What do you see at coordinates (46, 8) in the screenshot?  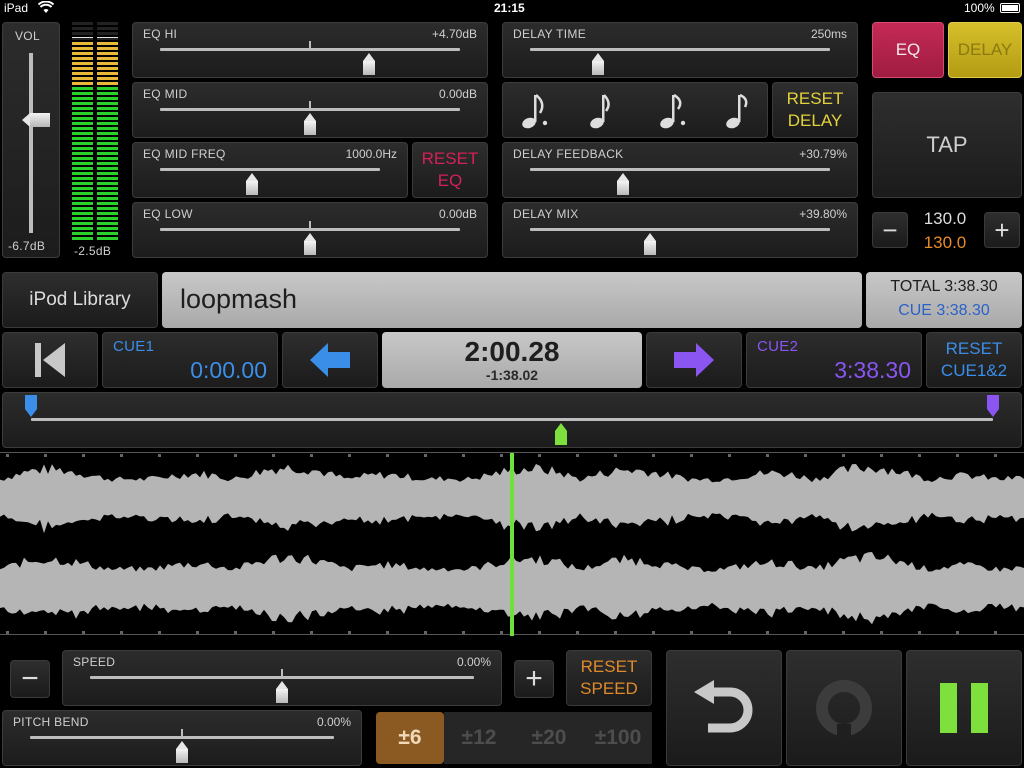 I see `wifi-icon` at bounding box center [46, 8].